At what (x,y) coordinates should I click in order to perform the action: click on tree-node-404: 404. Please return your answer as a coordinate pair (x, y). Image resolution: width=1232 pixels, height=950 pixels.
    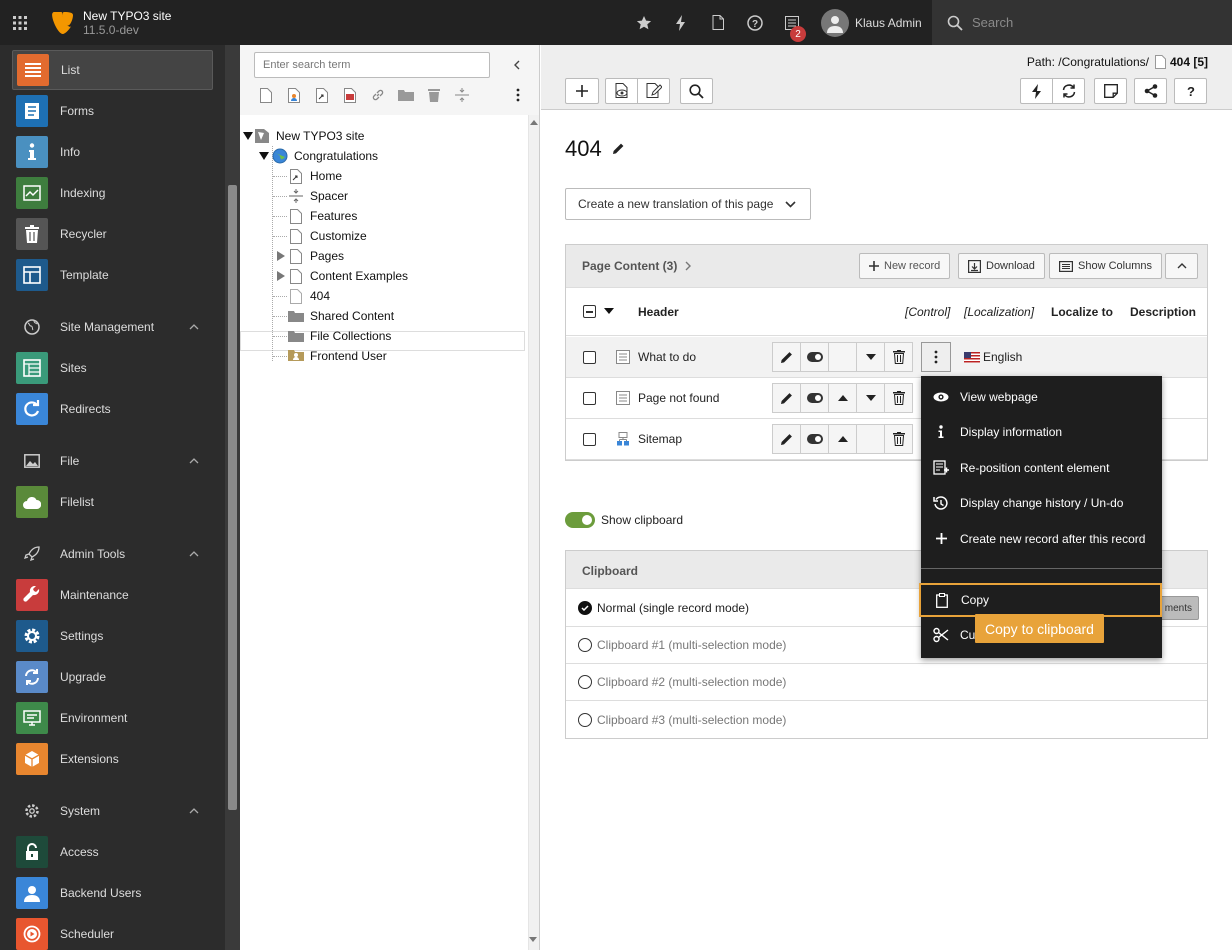
    Looking at the image, I should click on (309, 296).